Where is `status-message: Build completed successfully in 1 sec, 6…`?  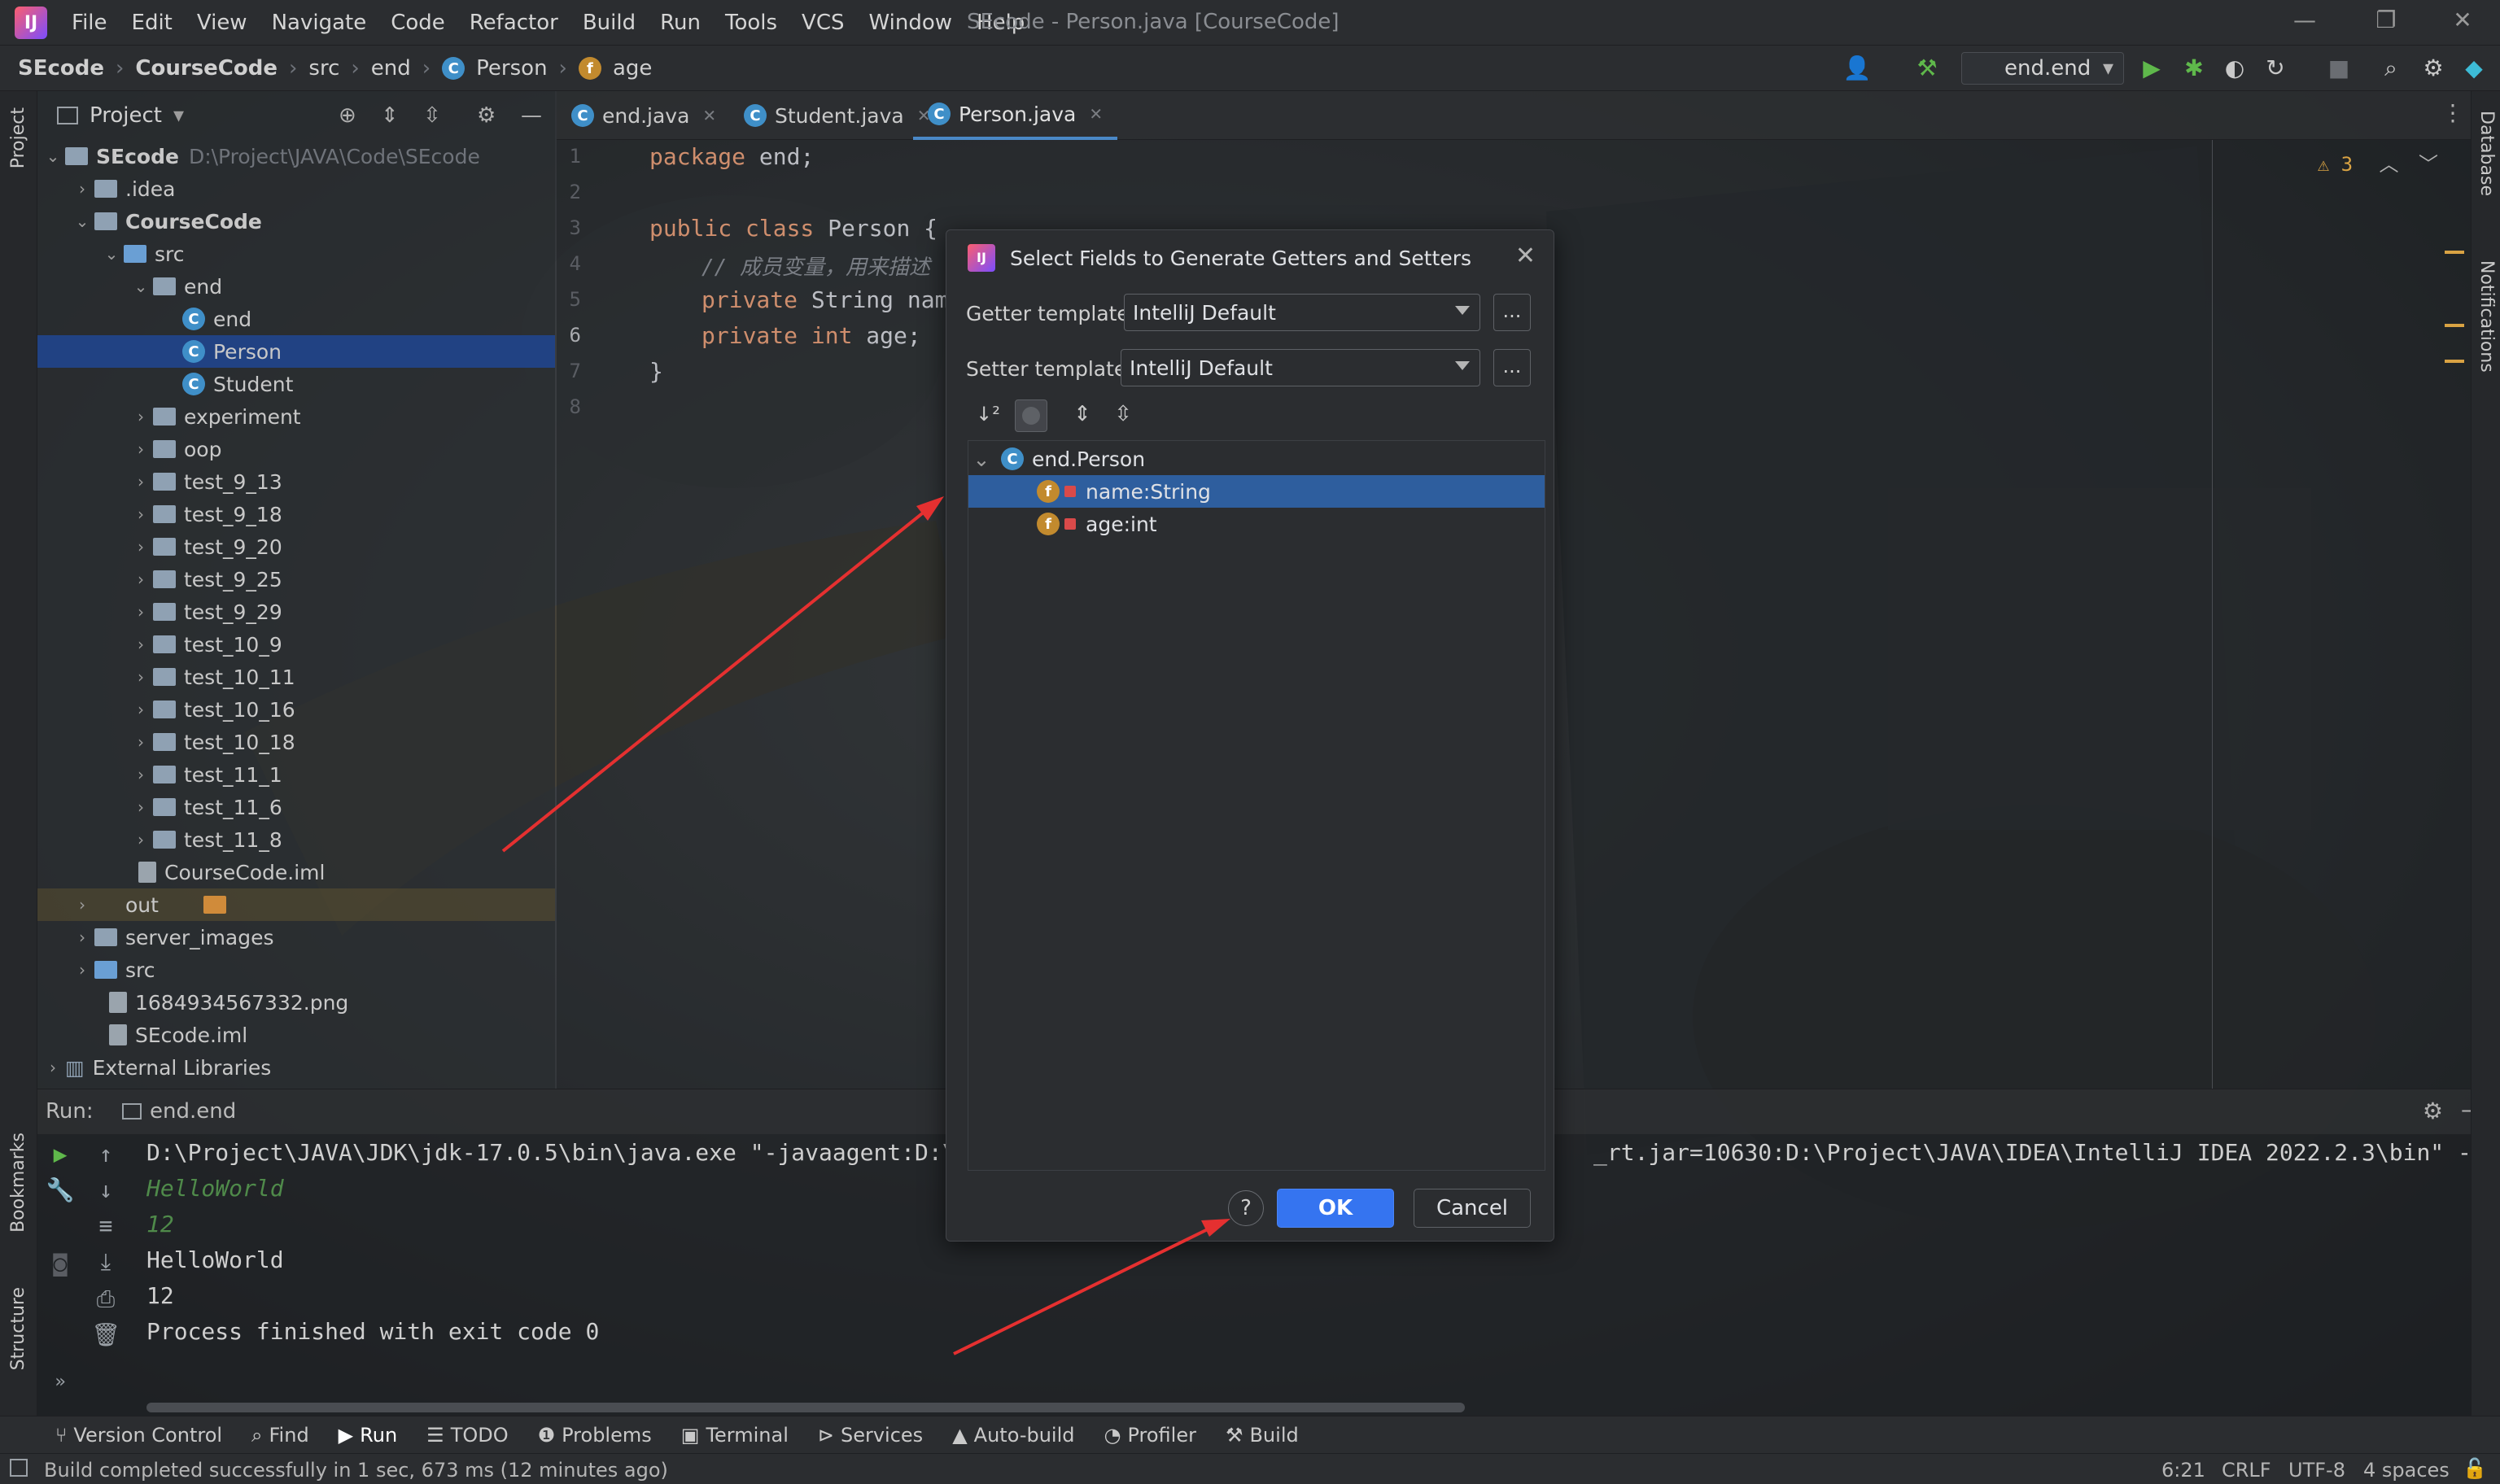 status-message: Build completed successfully in 1 sec, 6… is located at coordinates (356, 1470).